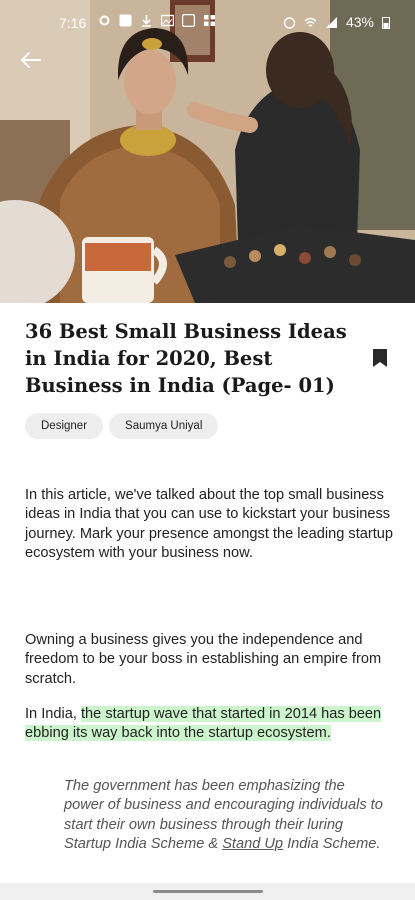 The width and height of the screenshot is (415, 900). I want to click on bookmark-button, so click(380, 358).